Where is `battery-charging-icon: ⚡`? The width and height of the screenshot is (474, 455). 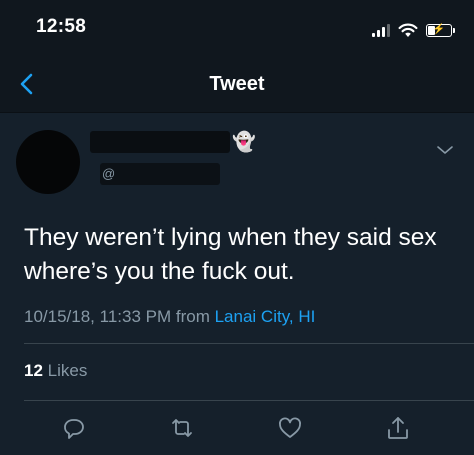
battery-charging-icon: ⚡ is located at coordinates (440, 30).